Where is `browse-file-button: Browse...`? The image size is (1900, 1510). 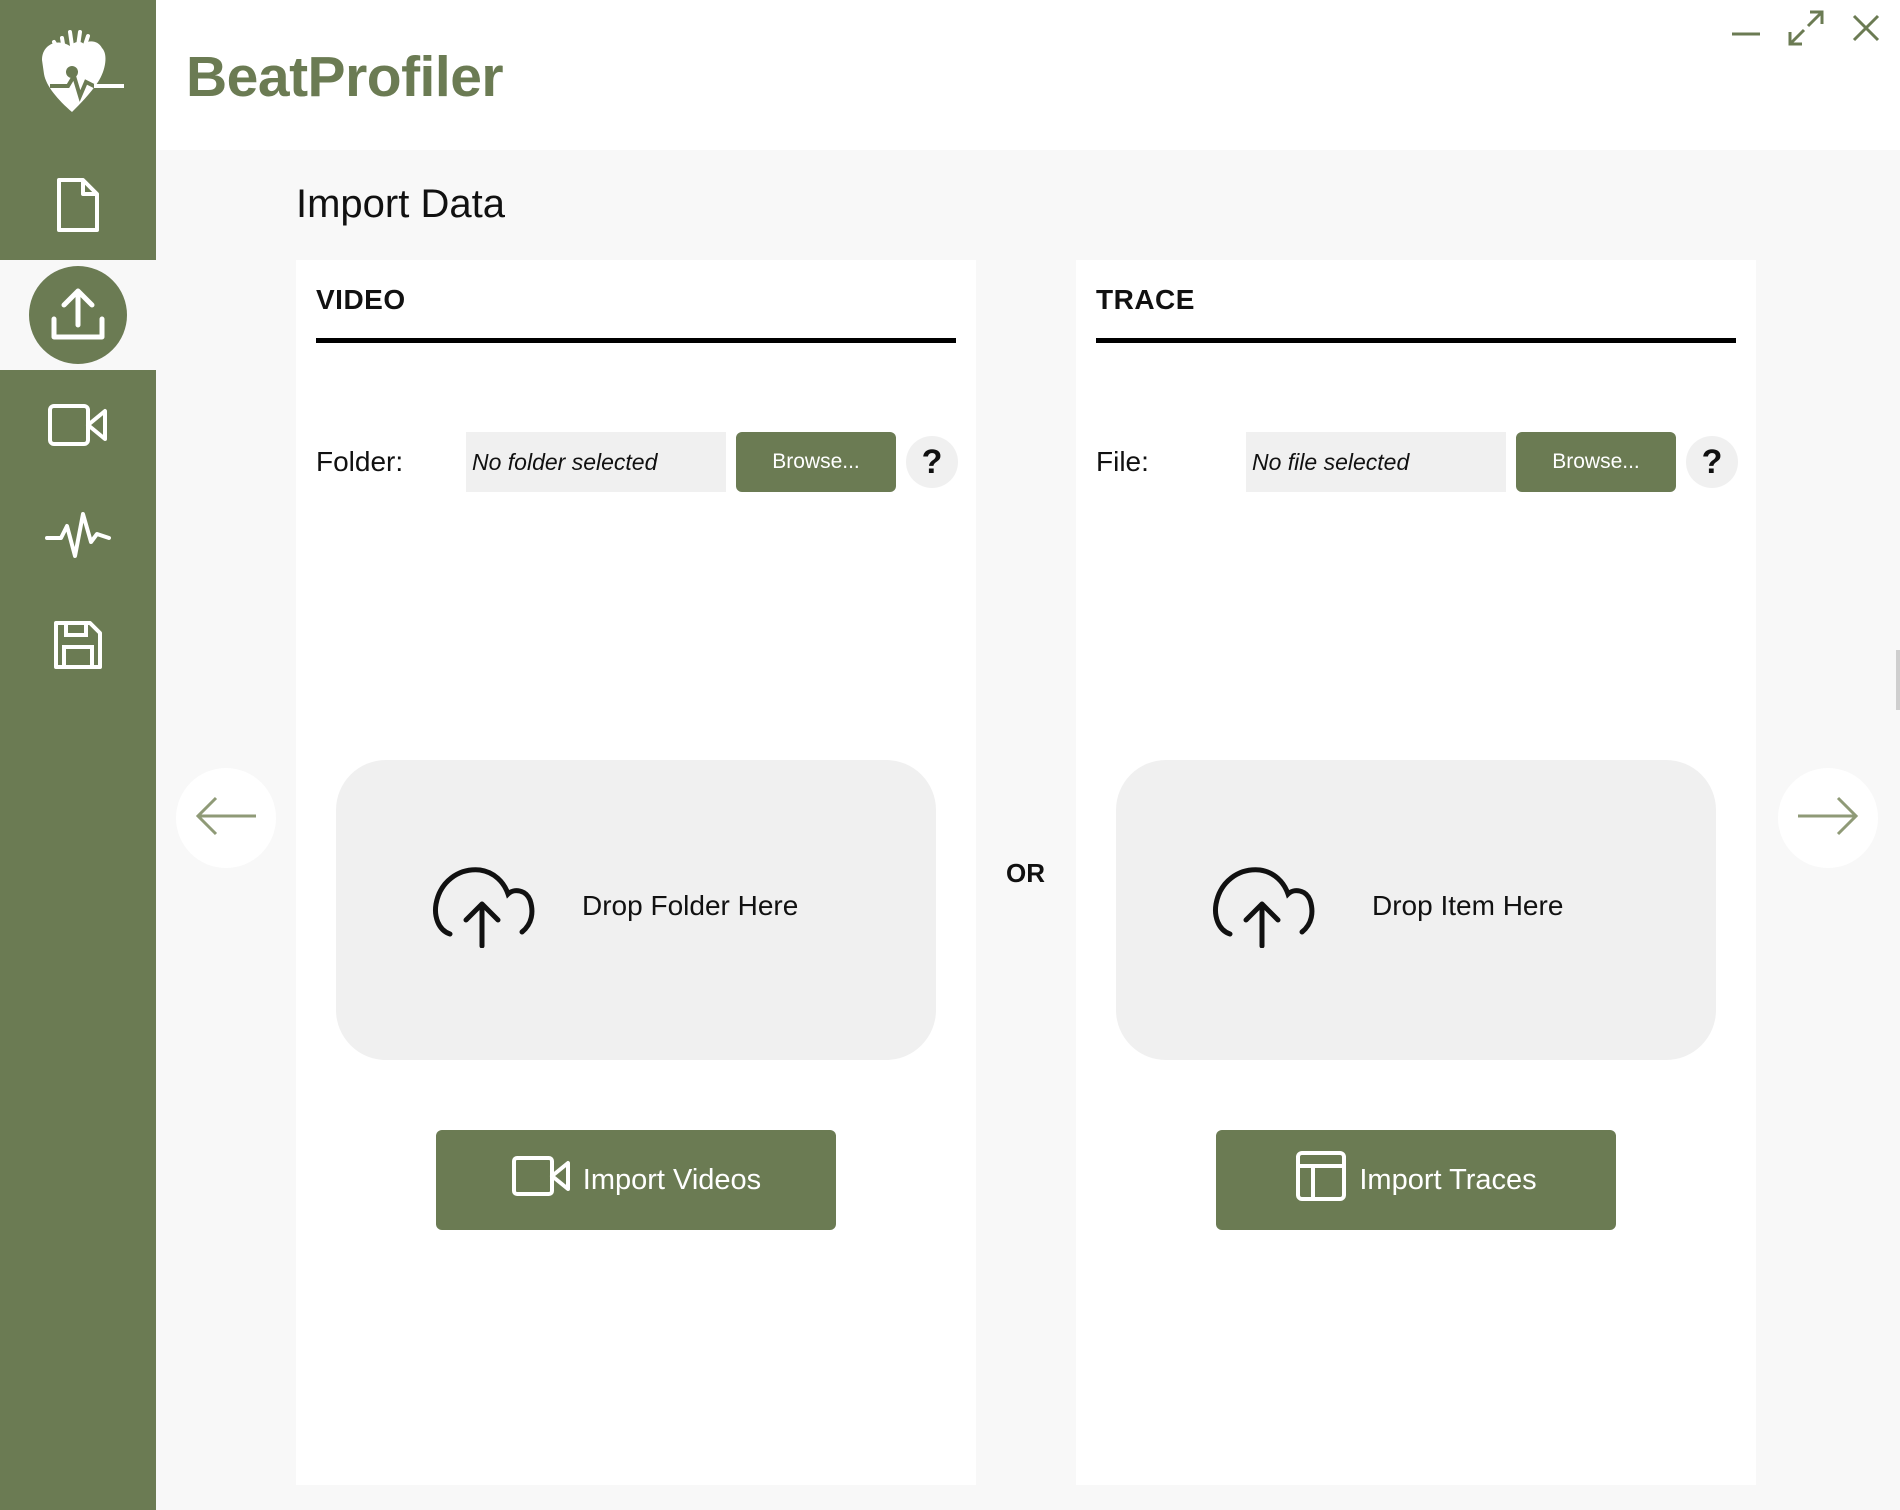
browse-file-button: Browse... is located at coordinates (1596, 462).